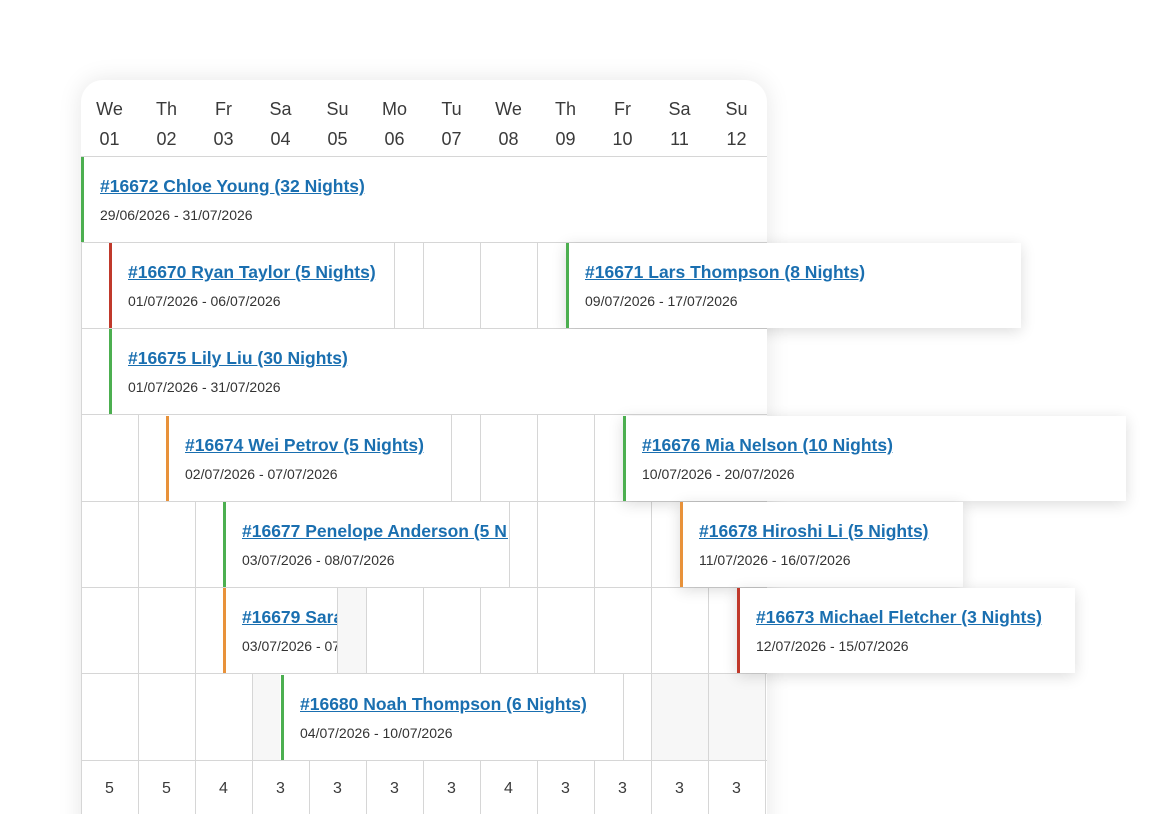 The width and height of the screenshot is (1170, 814). What do you see at coordinates (166, 139) in the screenshot?
I see `day-date: 02` at bounding box center [166, 139].